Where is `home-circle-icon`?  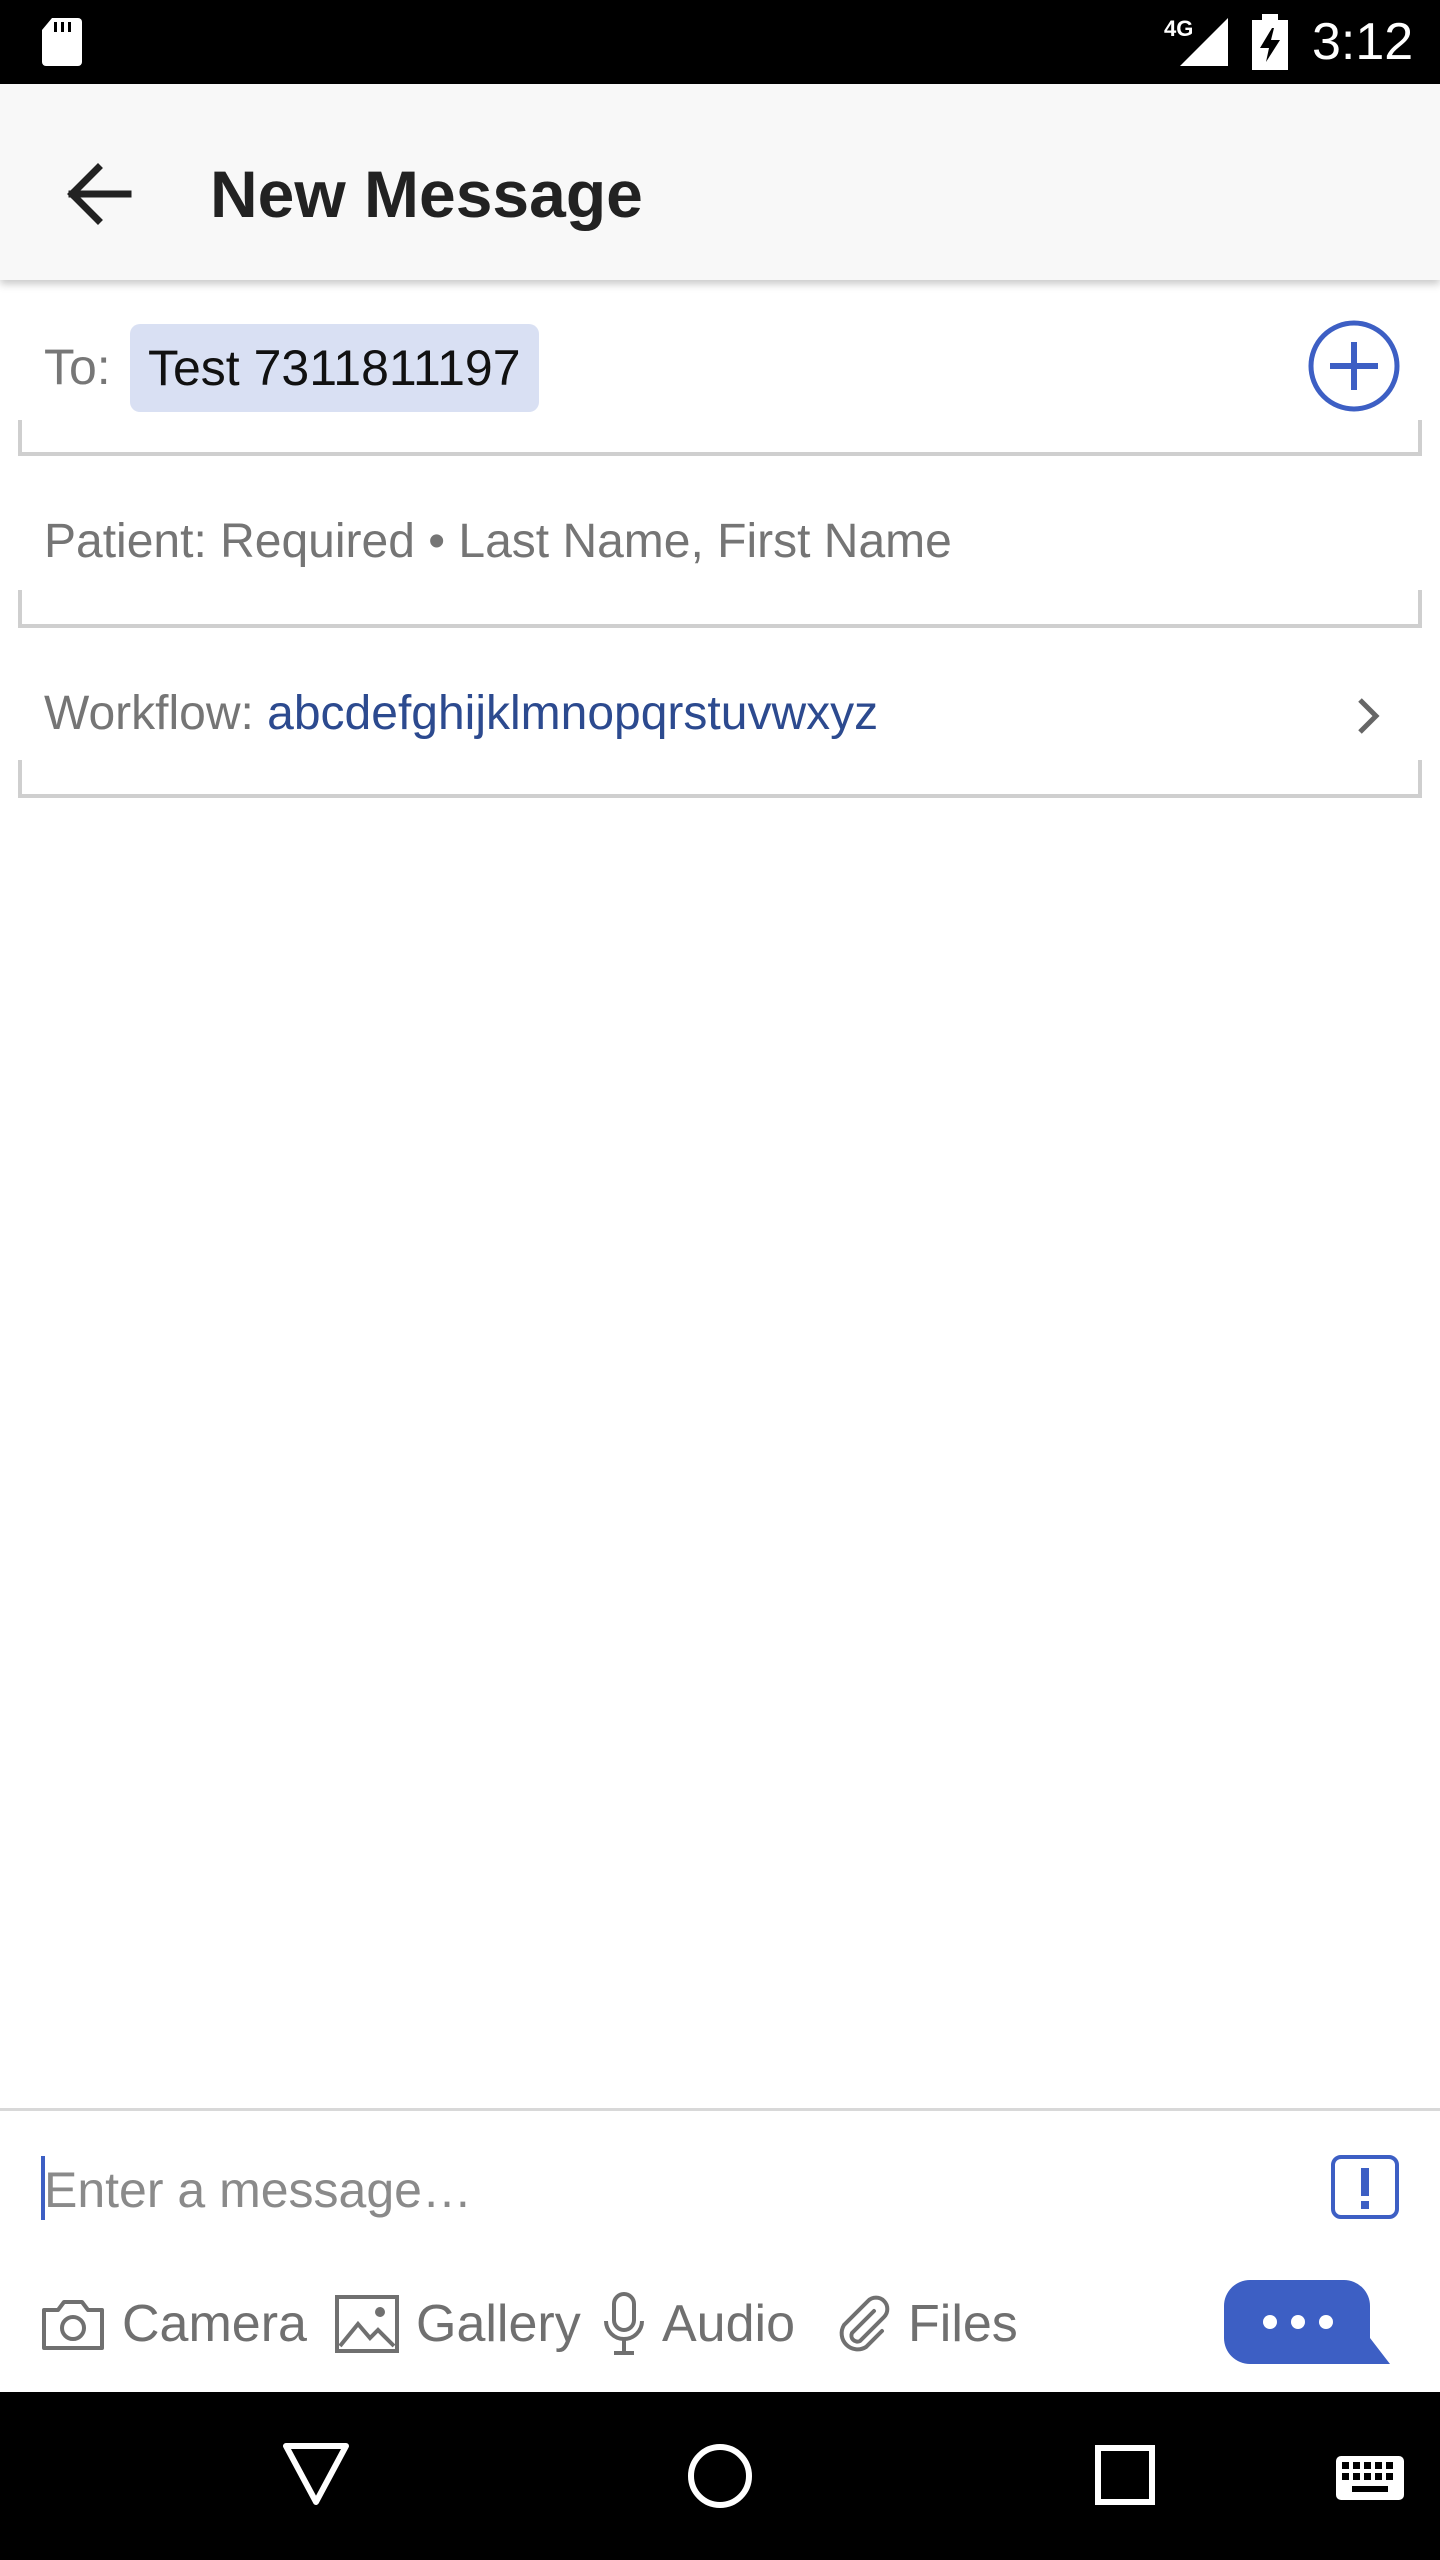 home-circle-icon is located at coordinates (720, 2476).